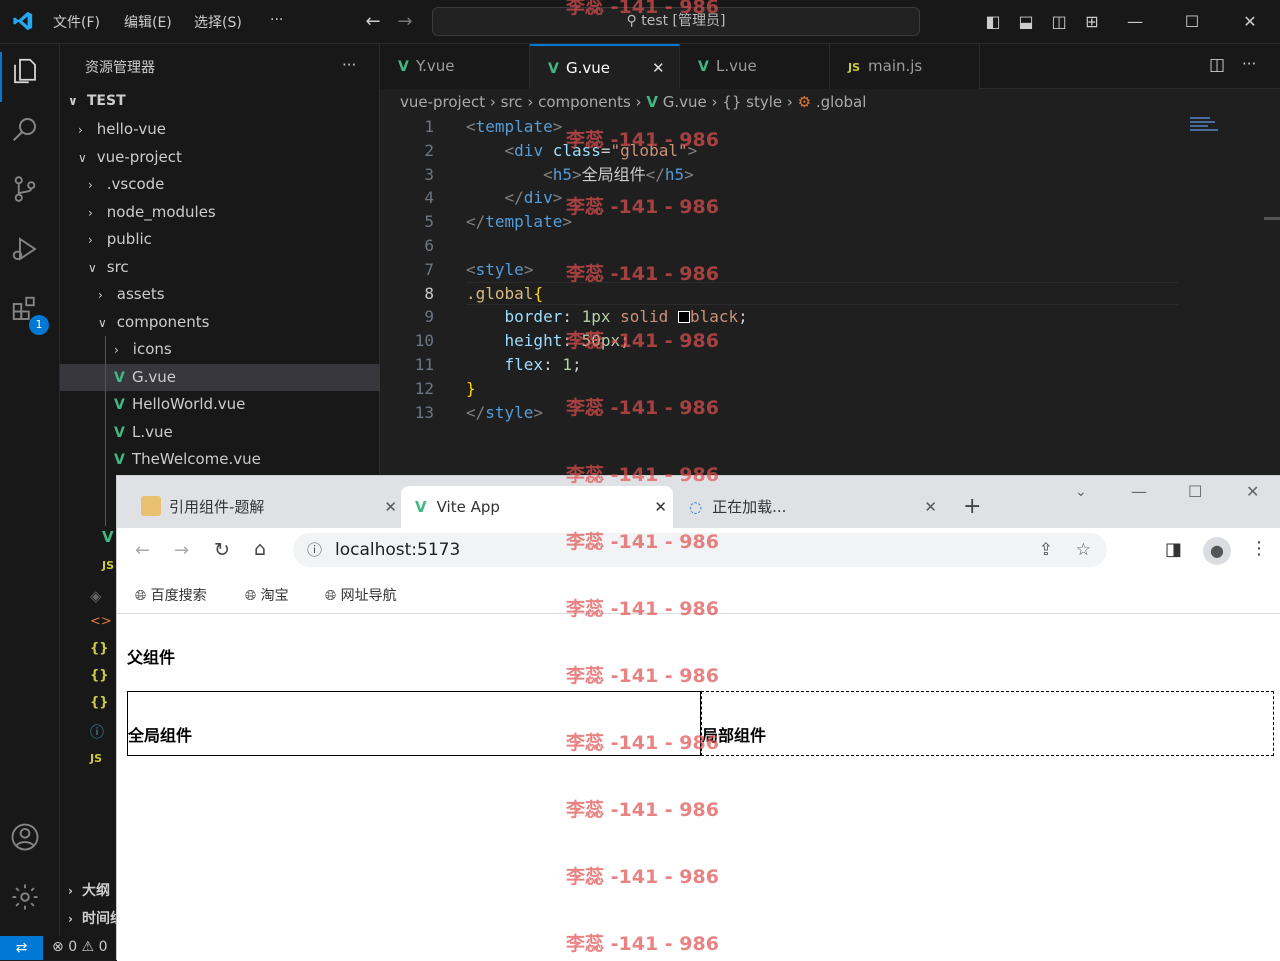 The height and width of the screenshot is (961, 1280). Describe the element at coordinates (106, 101) in the screenshot. I see `workspace-root-label: TEST` at that location.